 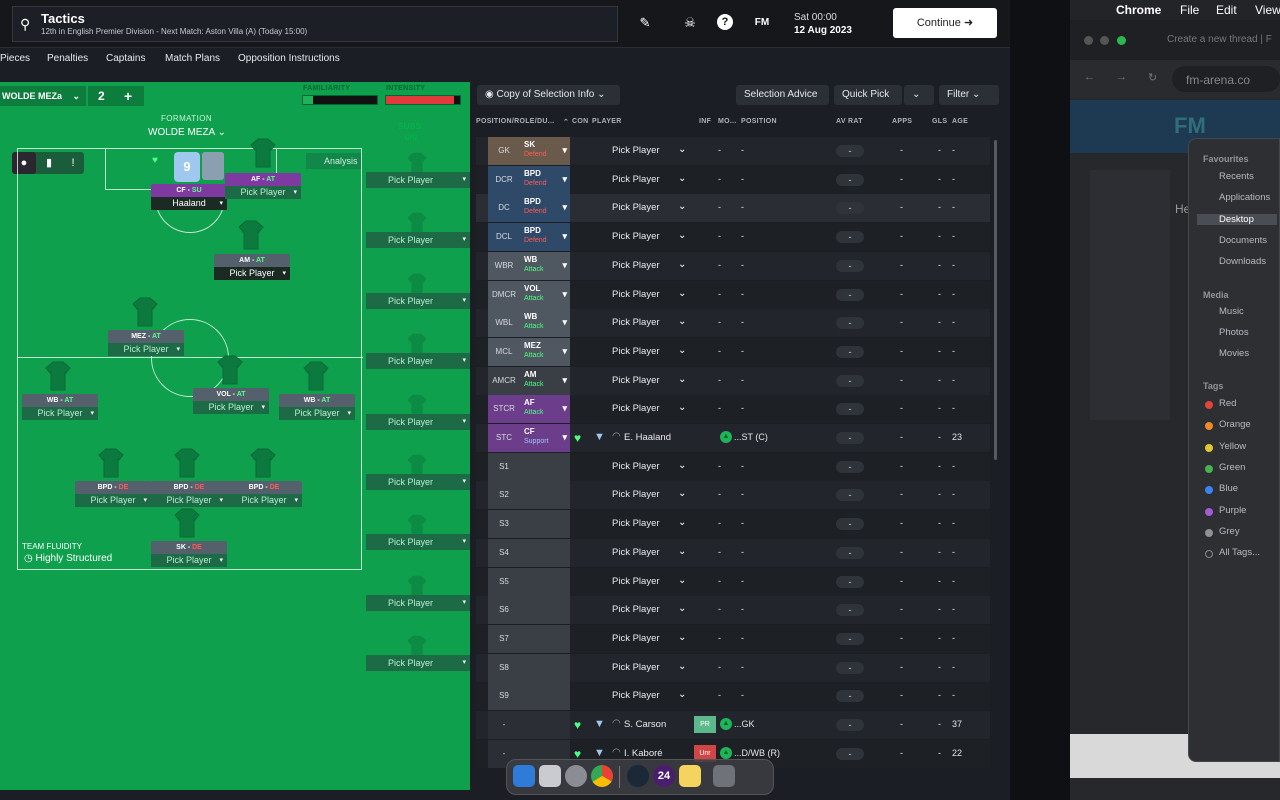 I want to click on pitch-position-slot: MEZ - AT Pick Player, so click(x=146, y=343).